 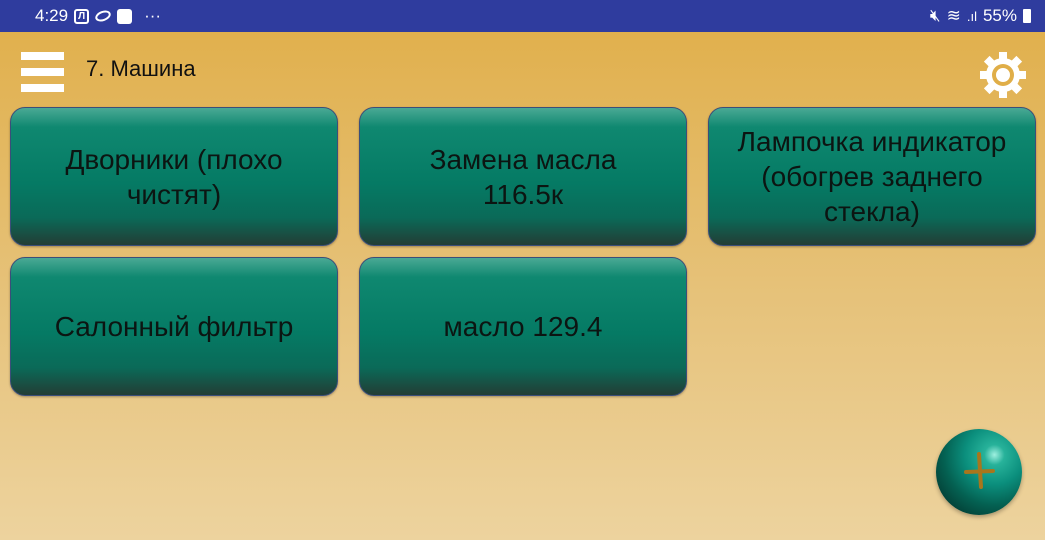 What do you see at coordinates (953, 15) in the screenshot?
I see `wifi-icon: ≋` at bounding box center [953, 15].